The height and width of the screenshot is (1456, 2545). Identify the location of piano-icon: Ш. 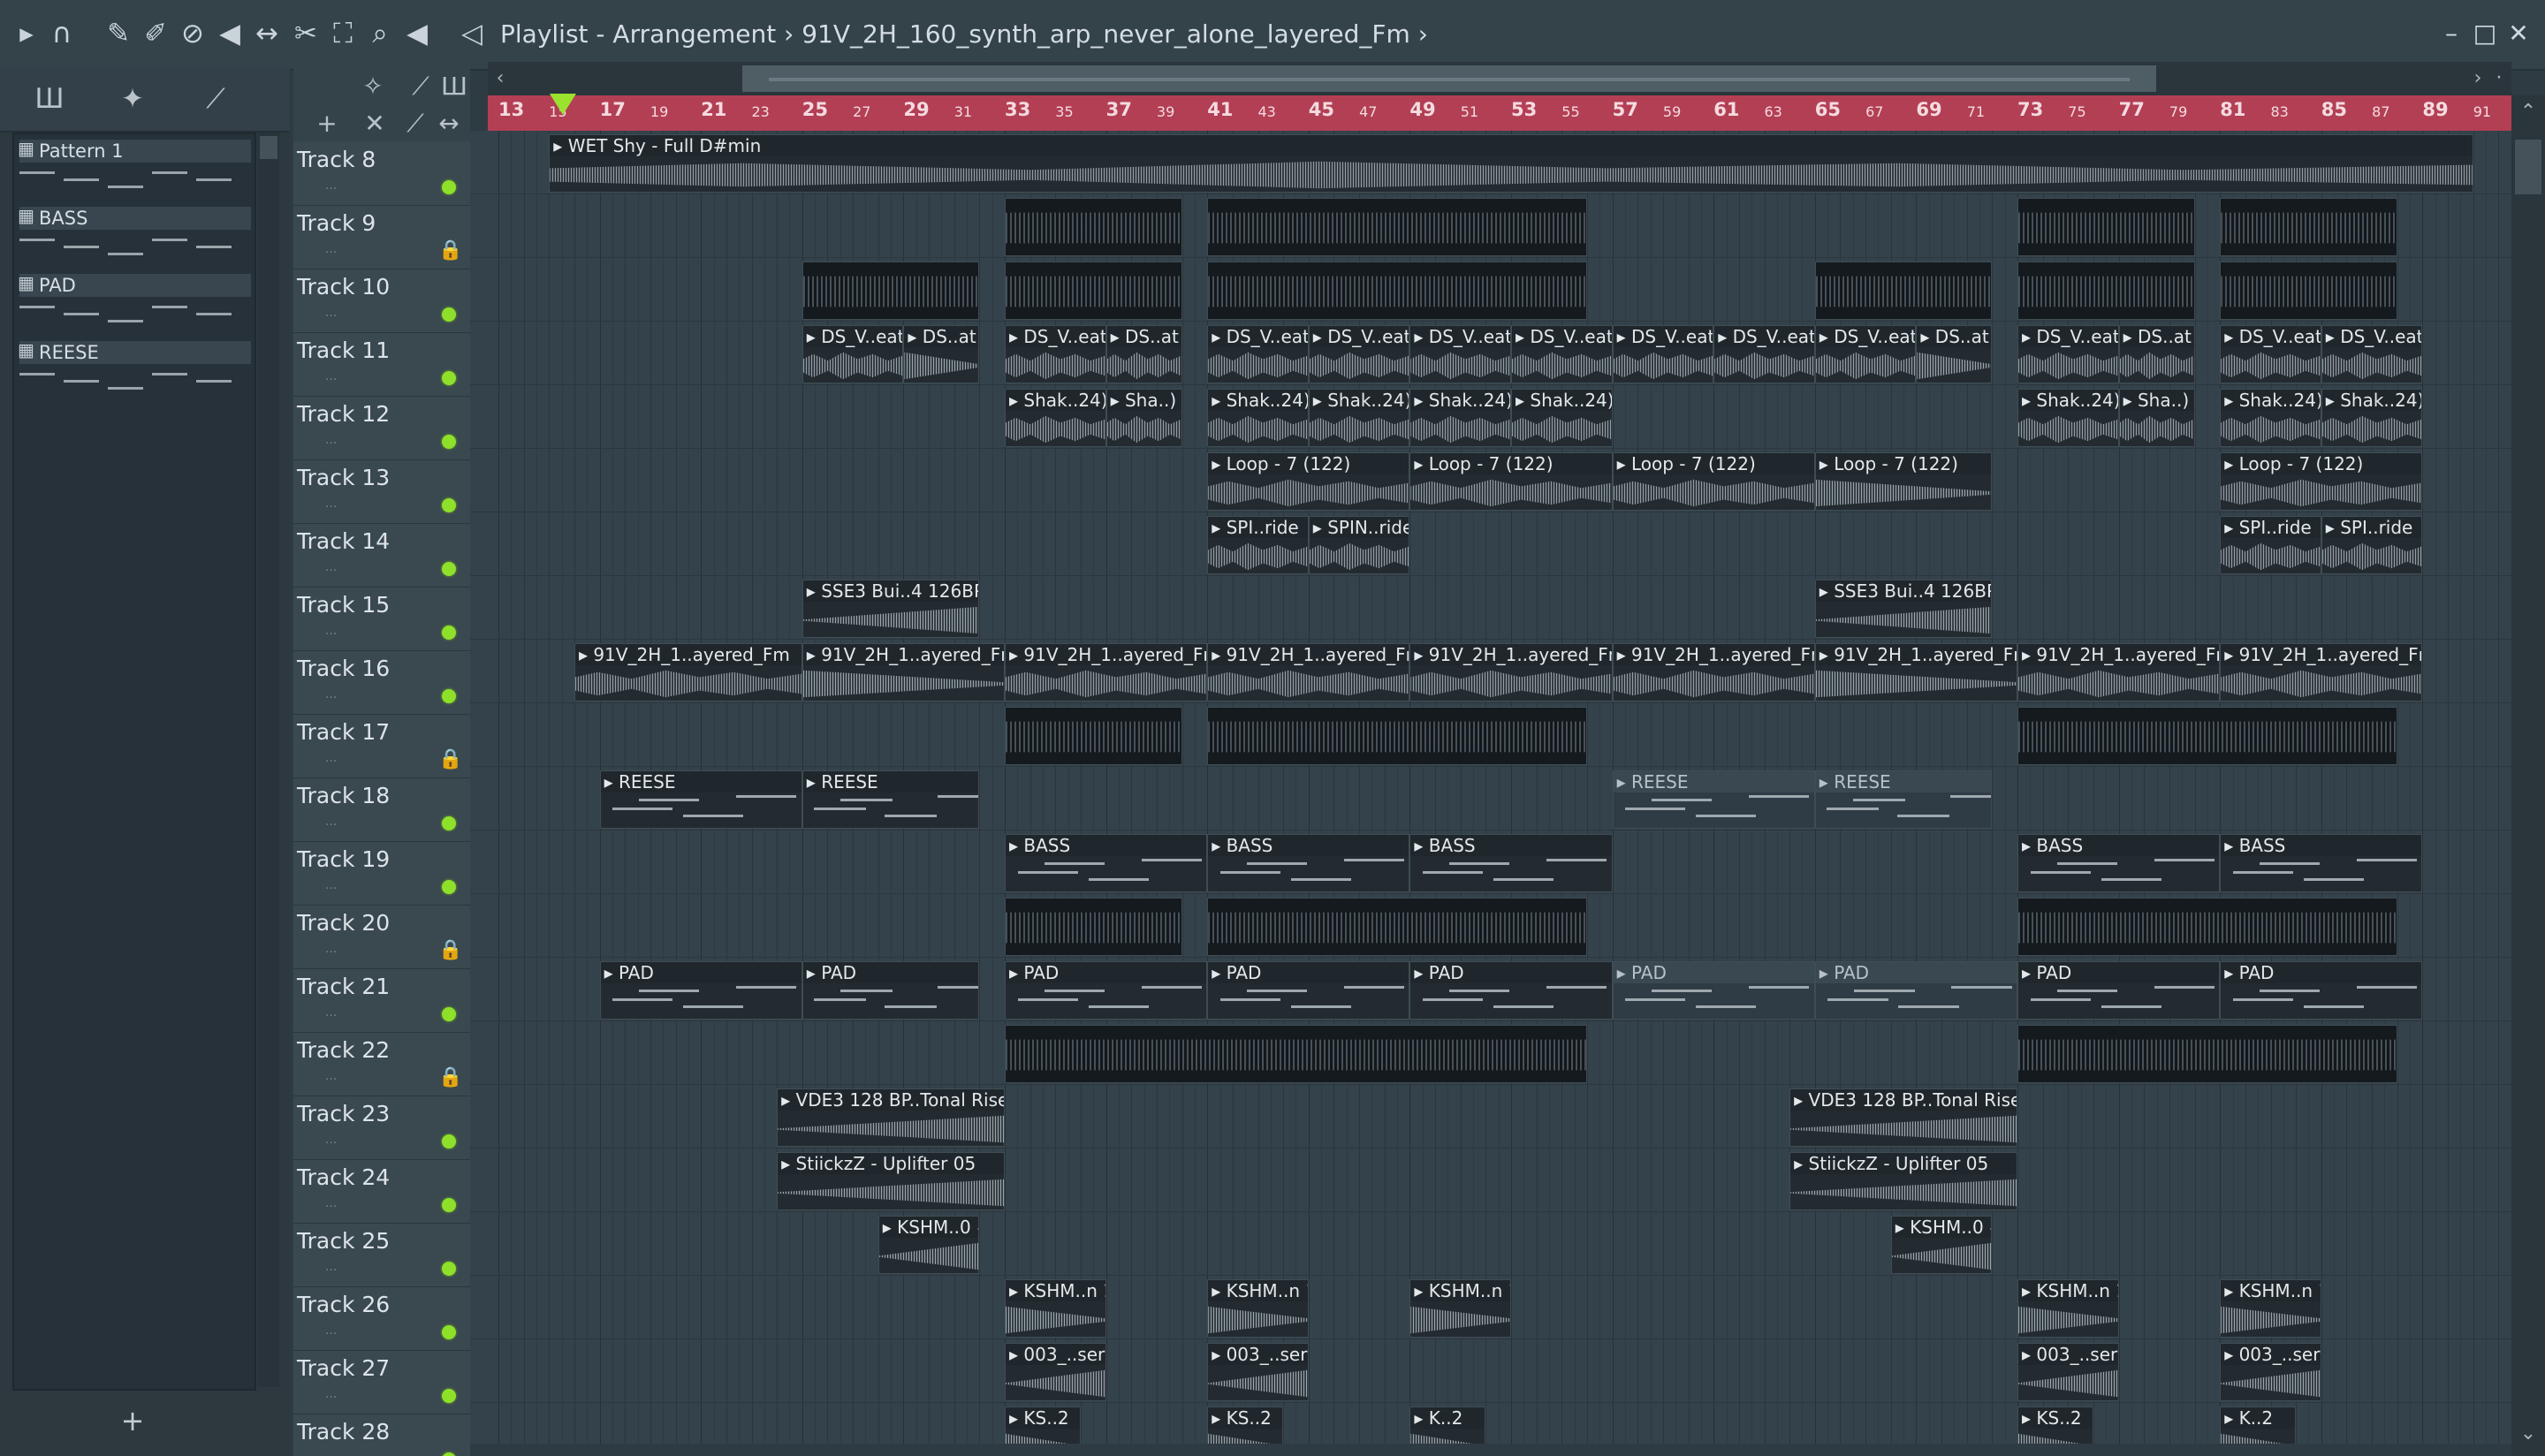
(454, 86).